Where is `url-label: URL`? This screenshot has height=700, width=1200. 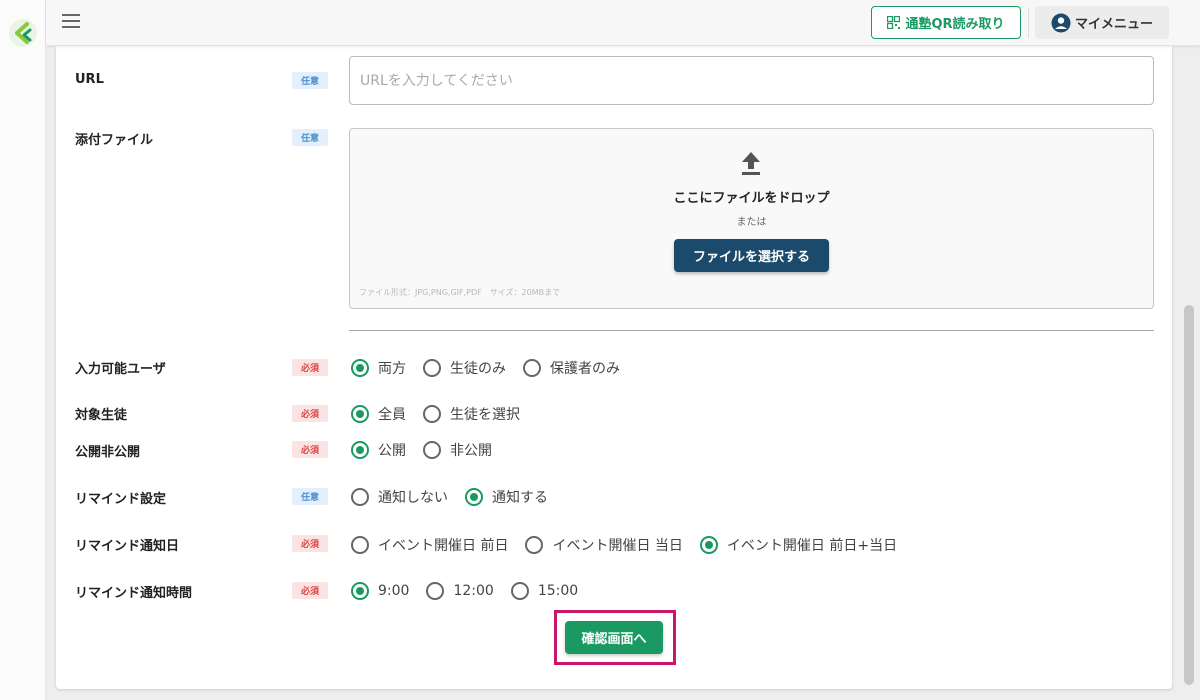 url-label: URL is located at coordinates (89, 79).